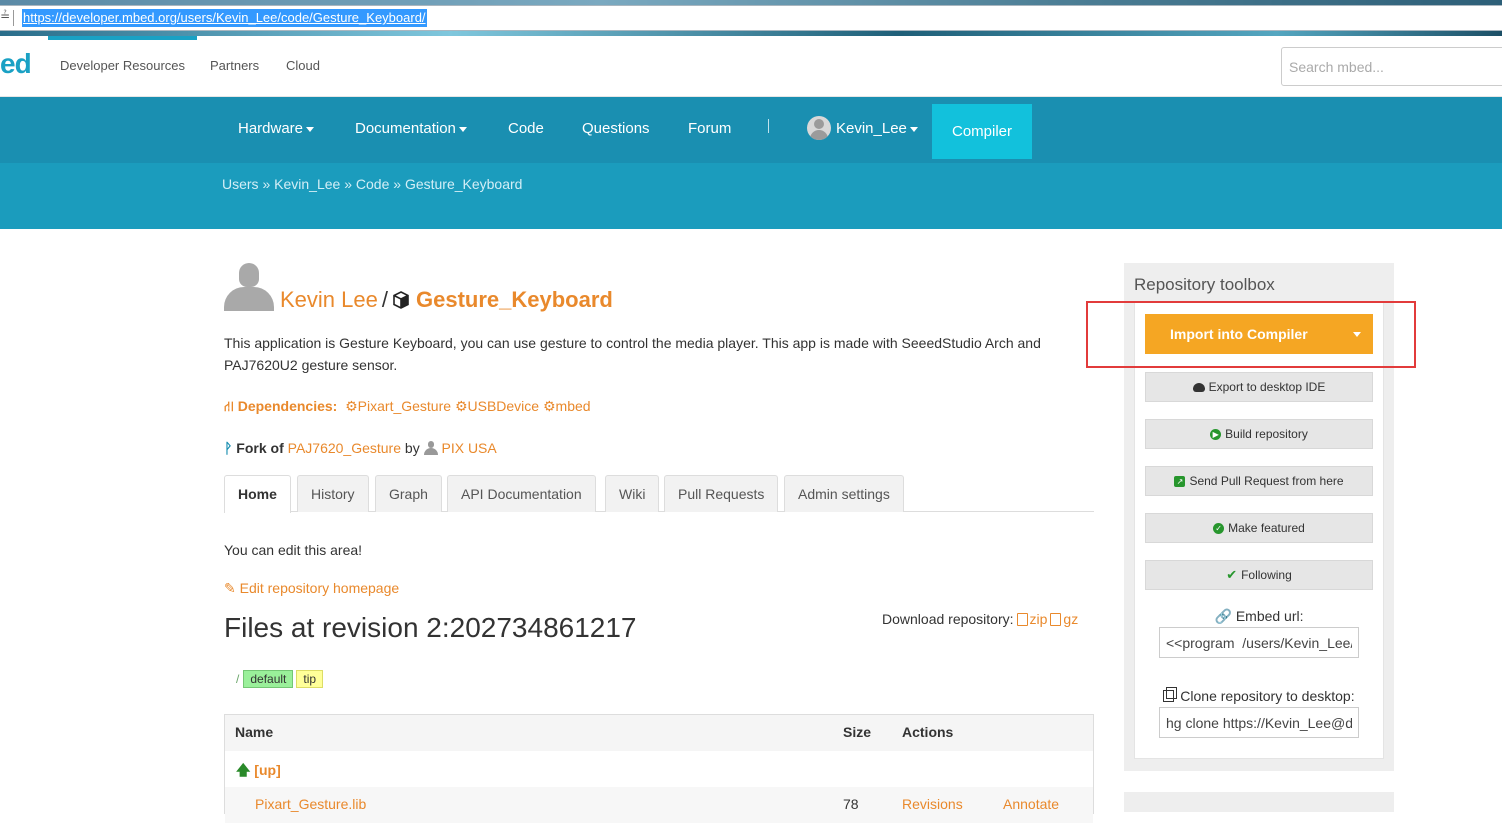 The image size is (1502, 823). I want to click on tab-pull-requests: Pull Requests, so click(721, 493).